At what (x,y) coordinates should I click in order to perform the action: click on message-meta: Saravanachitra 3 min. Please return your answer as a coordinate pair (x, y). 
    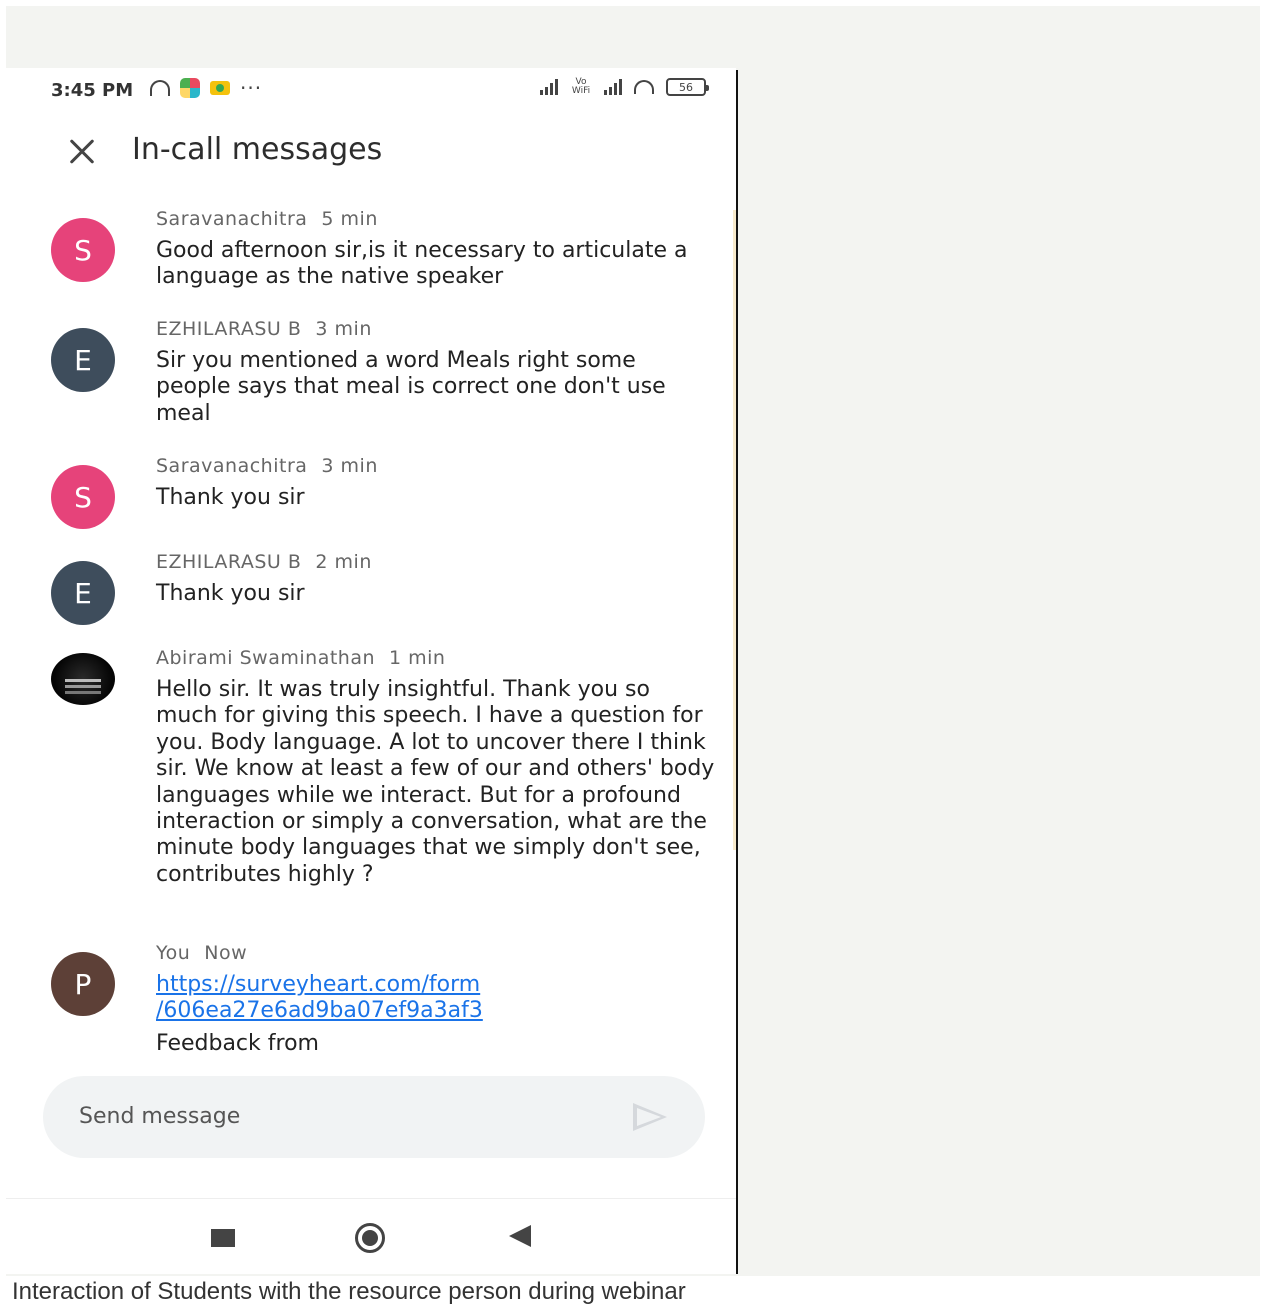
    Looking at the image, I should click on (267, 466).